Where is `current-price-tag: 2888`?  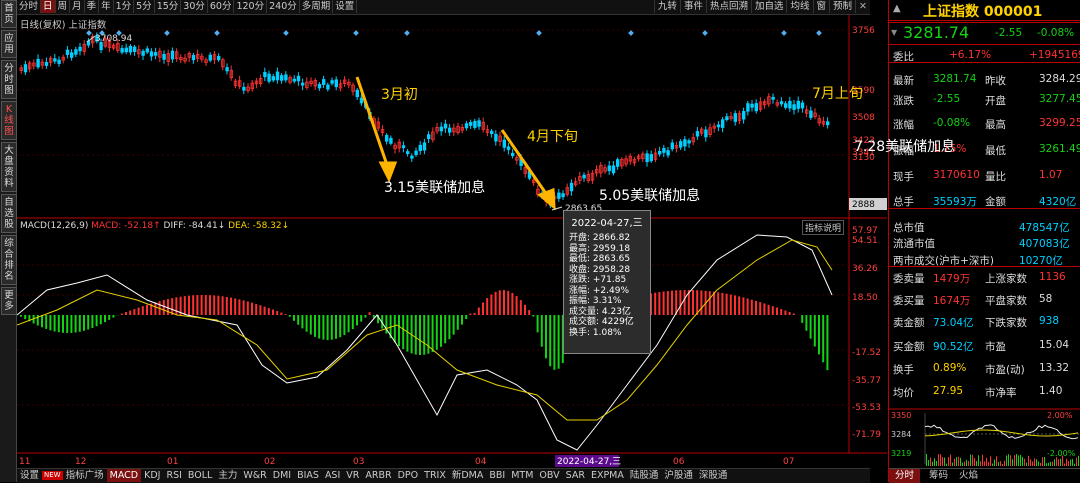
current-price-tag: 2888 is located at coordinates (863, 205).